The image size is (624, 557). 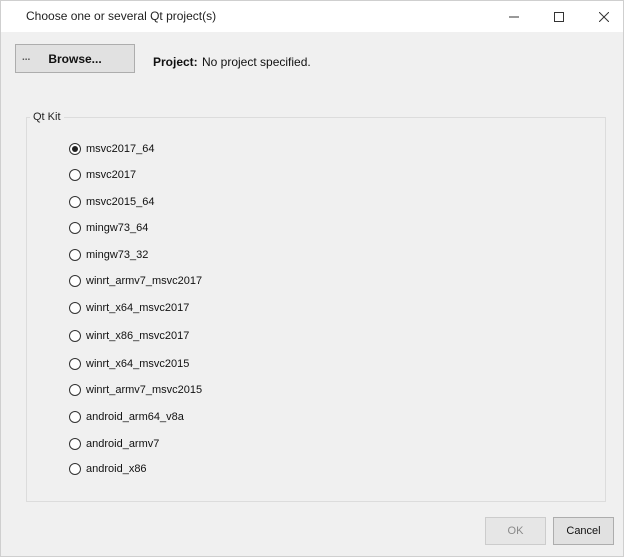 I want to click on maximize-icon, so click(x=559, y=16).